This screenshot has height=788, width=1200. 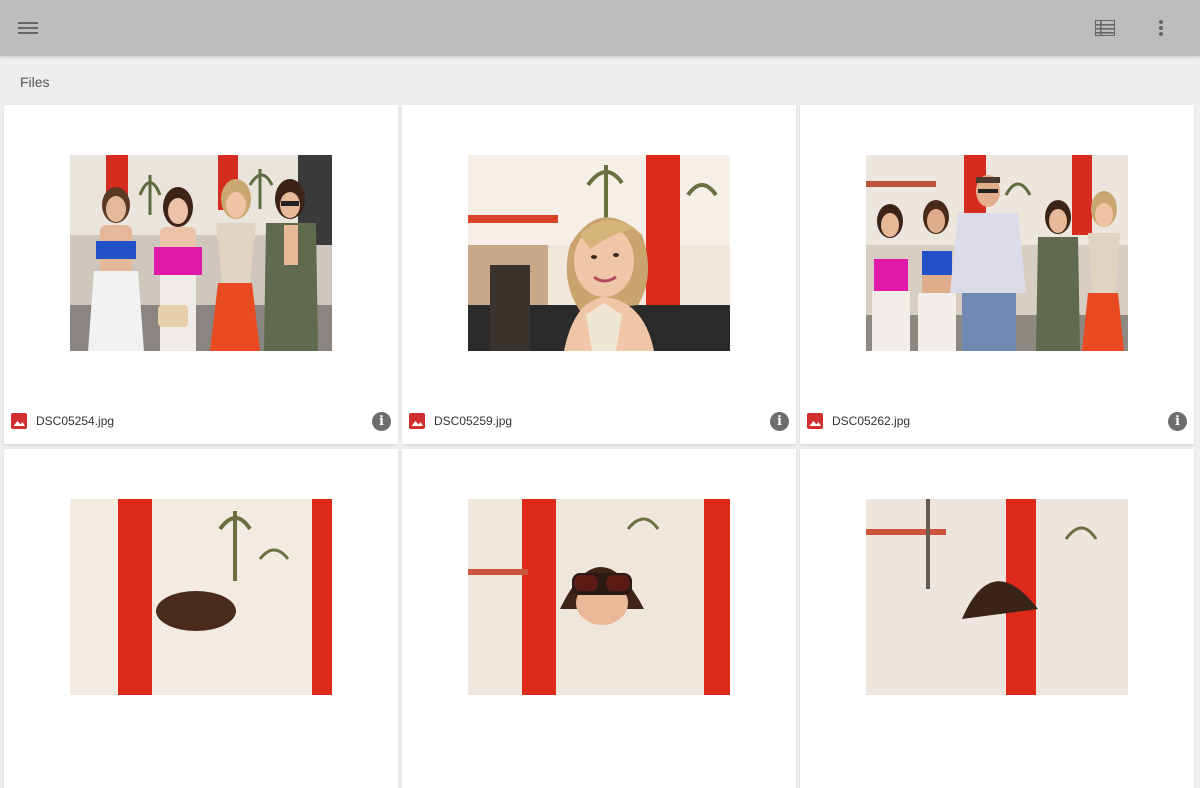 I want to click on file-name: DSC05262.jpg, so click(x=871, y=421).